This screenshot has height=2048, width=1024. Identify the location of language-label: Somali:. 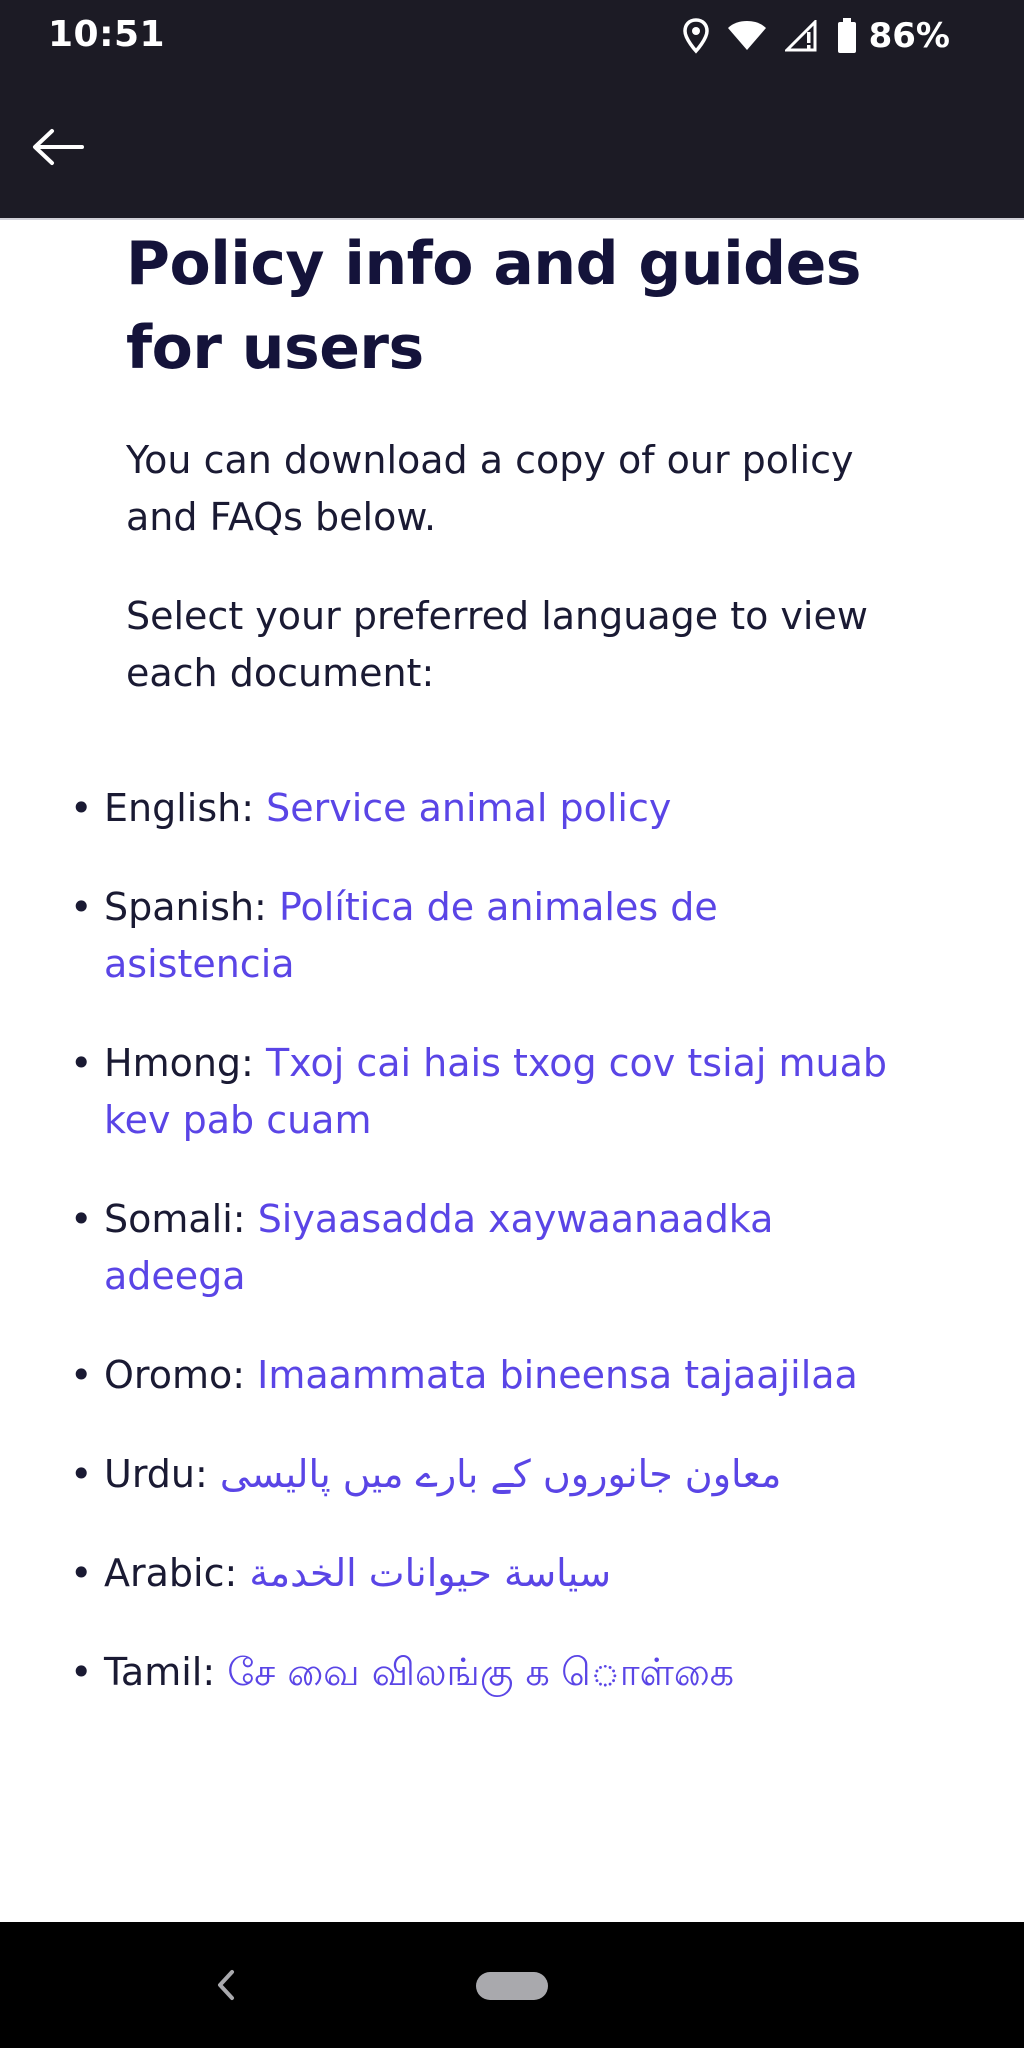
(175, 1219).